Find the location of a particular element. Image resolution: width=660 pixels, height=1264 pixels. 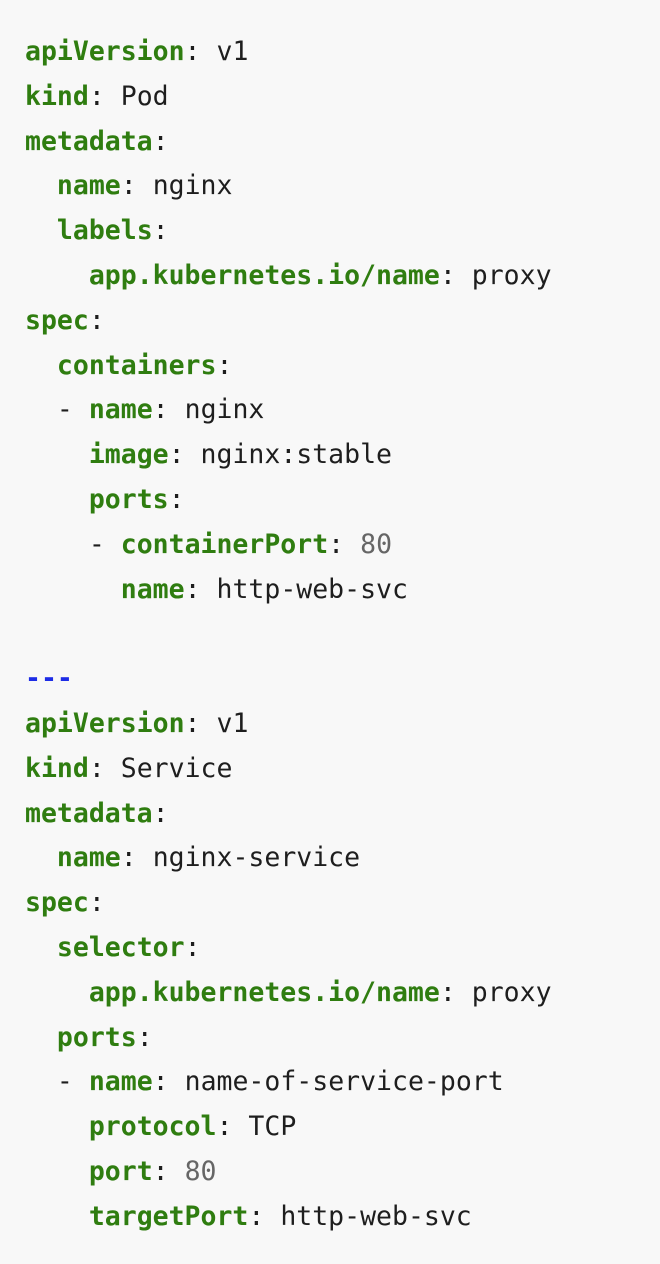

code-line: - name: nginx is located at coordinates (342, 410).